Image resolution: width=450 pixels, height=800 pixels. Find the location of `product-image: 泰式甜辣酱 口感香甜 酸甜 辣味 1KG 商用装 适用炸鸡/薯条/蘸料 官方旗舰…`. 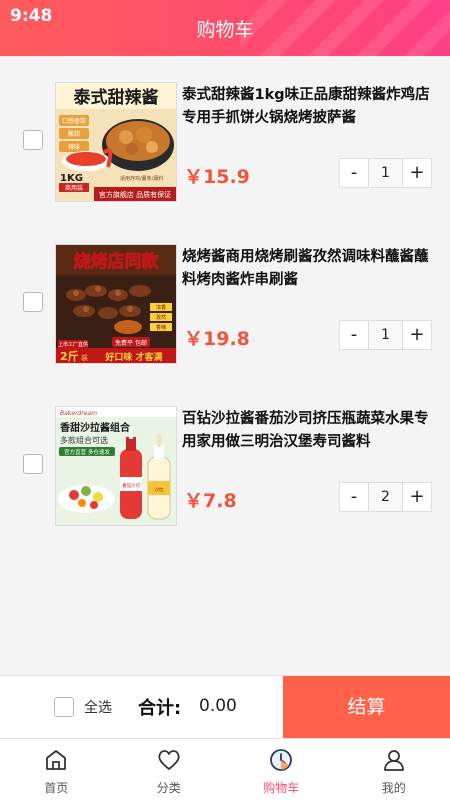

product-image: 泰式甜辣酱 口感香甜 酸甜 辣味 1KG 商用装 适用炸鸡/薯条/蘸料 官方旗舰… is located at coordinates (116, 142).